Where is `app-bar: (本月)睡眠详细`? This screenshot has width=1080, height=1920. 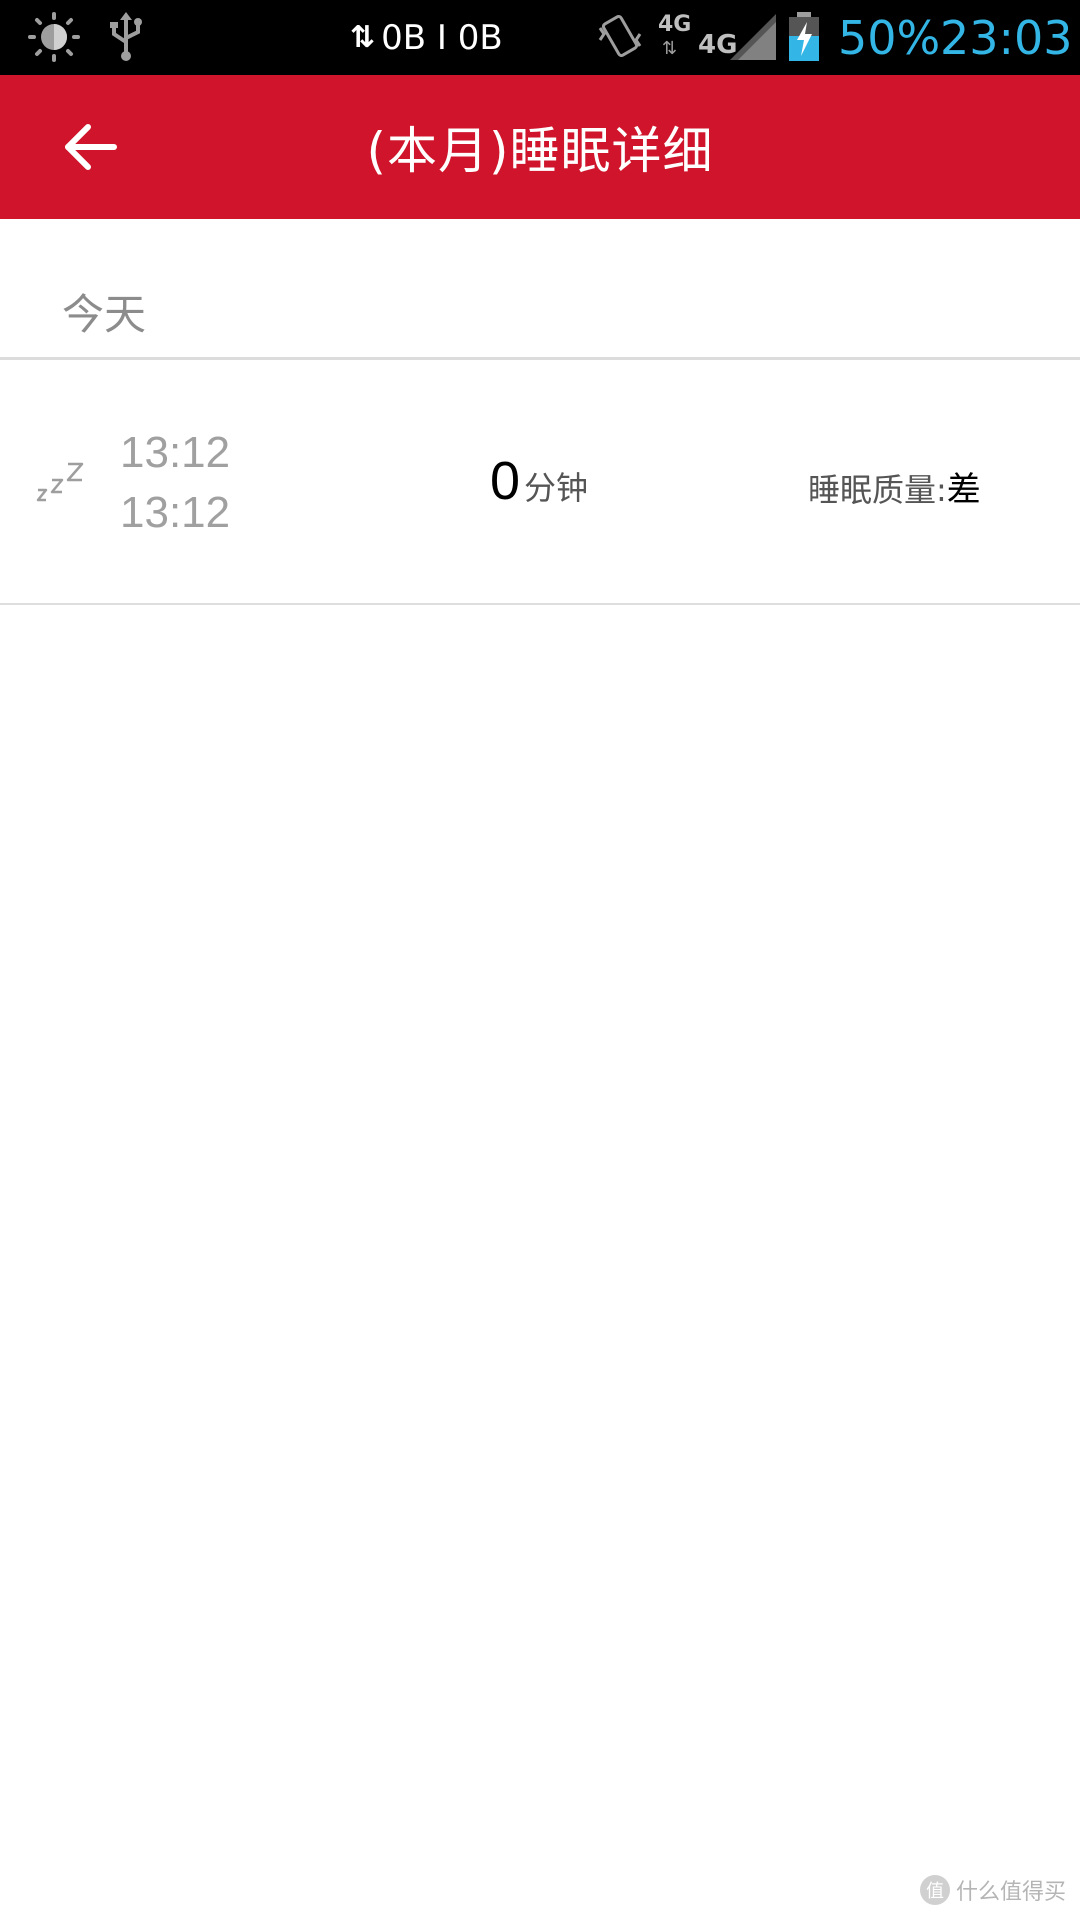
app-bar: (本月)睡眠详细 is located at coordinates (540, 147).